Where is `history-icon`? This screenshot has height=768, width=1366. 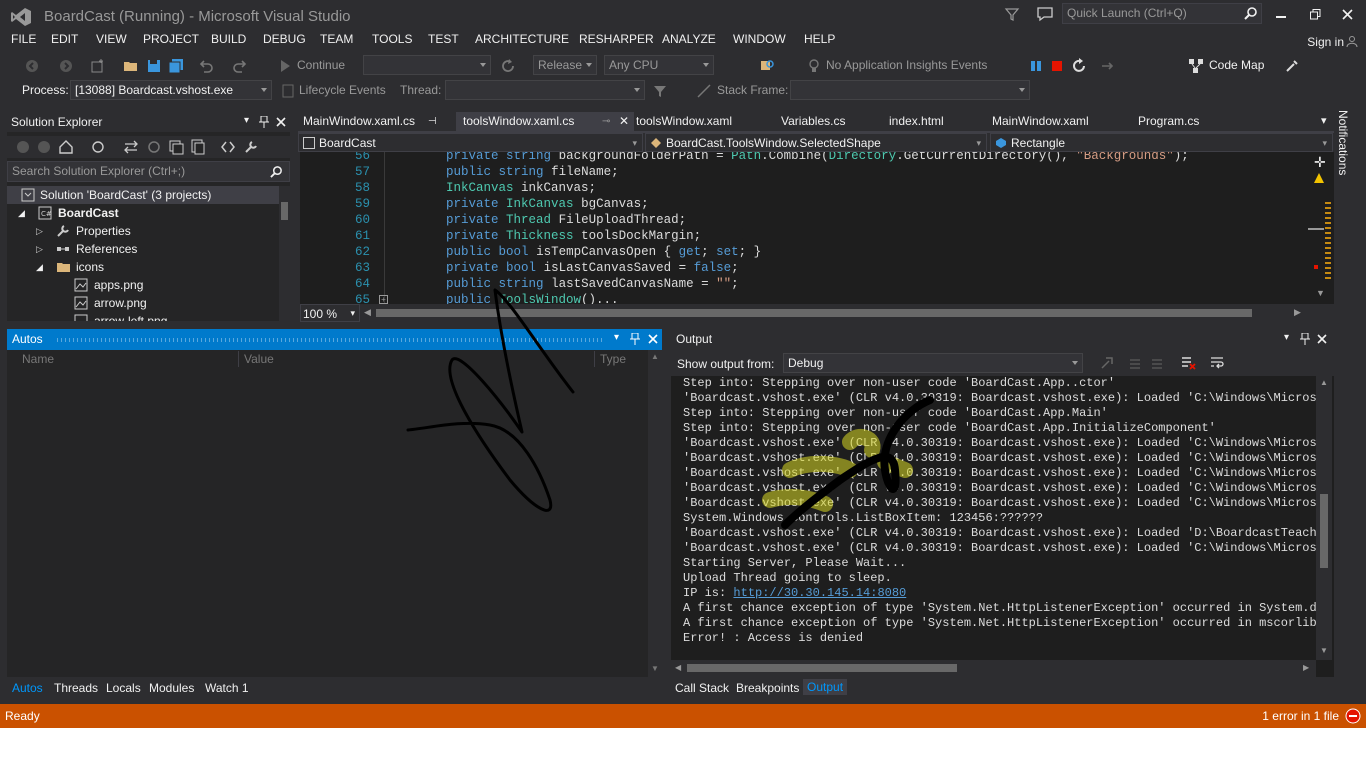
history-icon is located at coordinates (98, 147).